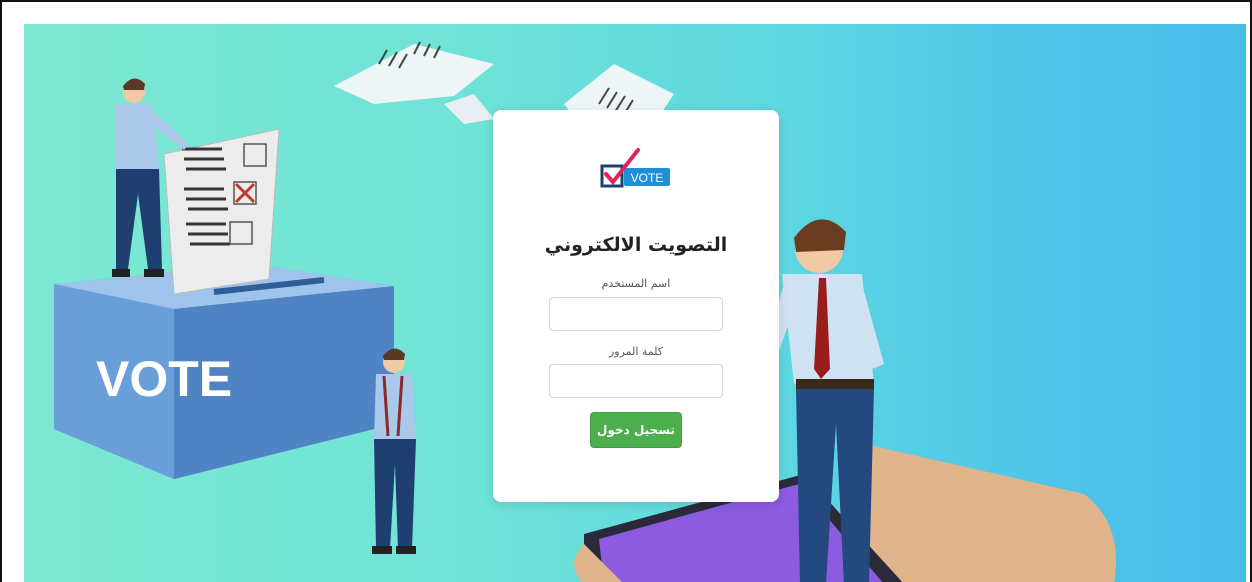 This screenshot has height=582, width=1252. I want to click on ballot-box: VOTE, so click(224, 371).